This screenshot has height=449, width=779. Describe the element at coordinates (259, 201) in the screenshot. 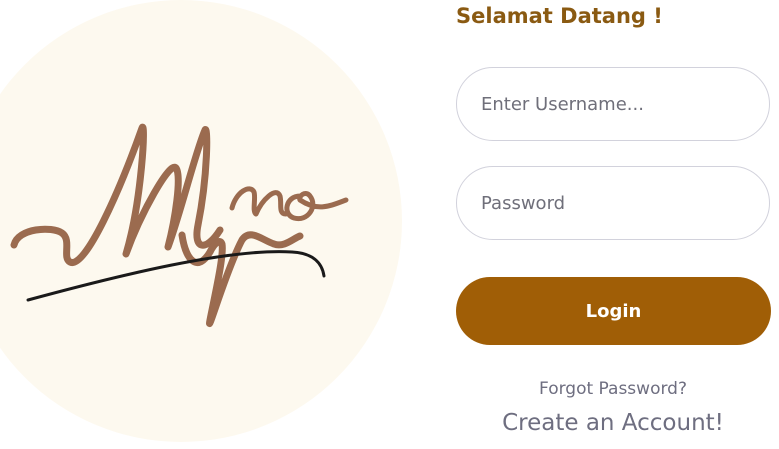

I see `logo-letter-n` at that location.